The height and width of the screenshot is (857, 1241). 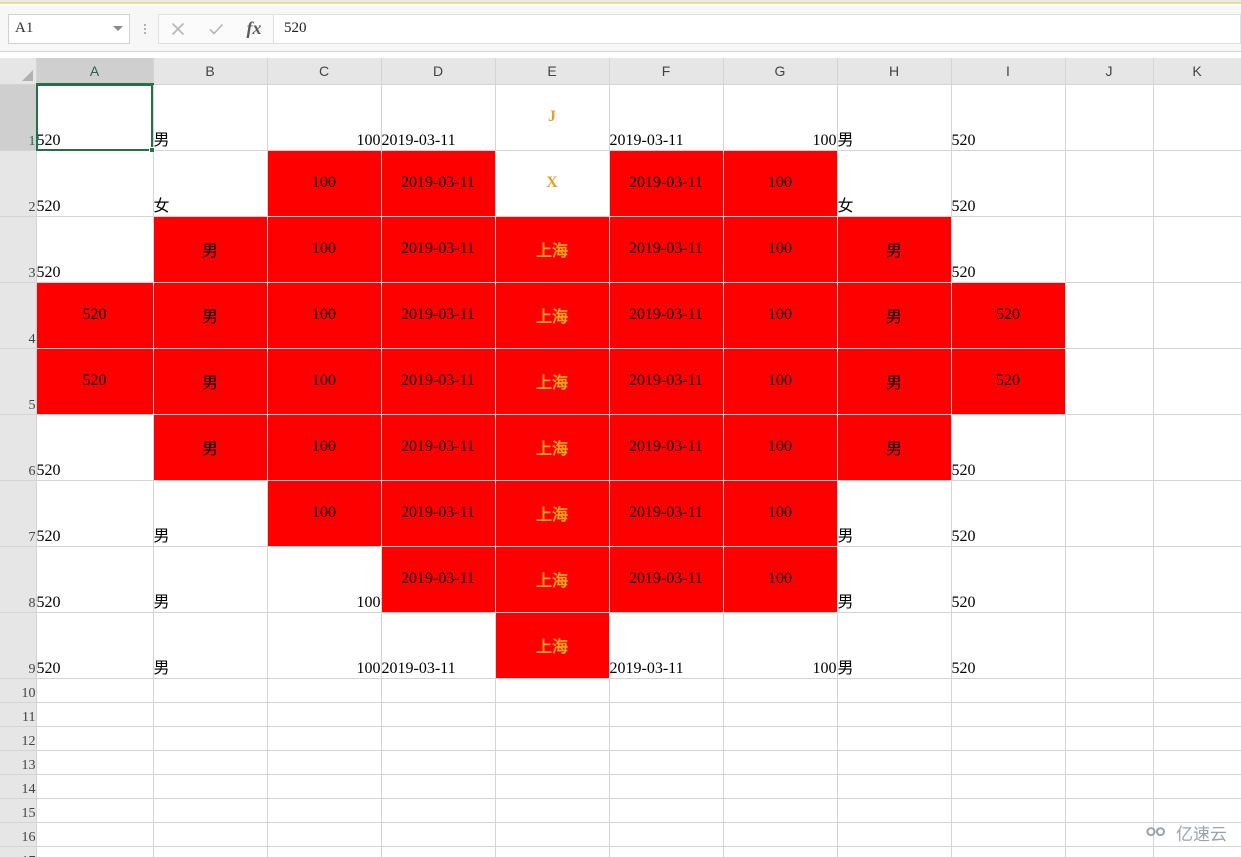 I want to click on cell-E12, so click(x=552, y=738).